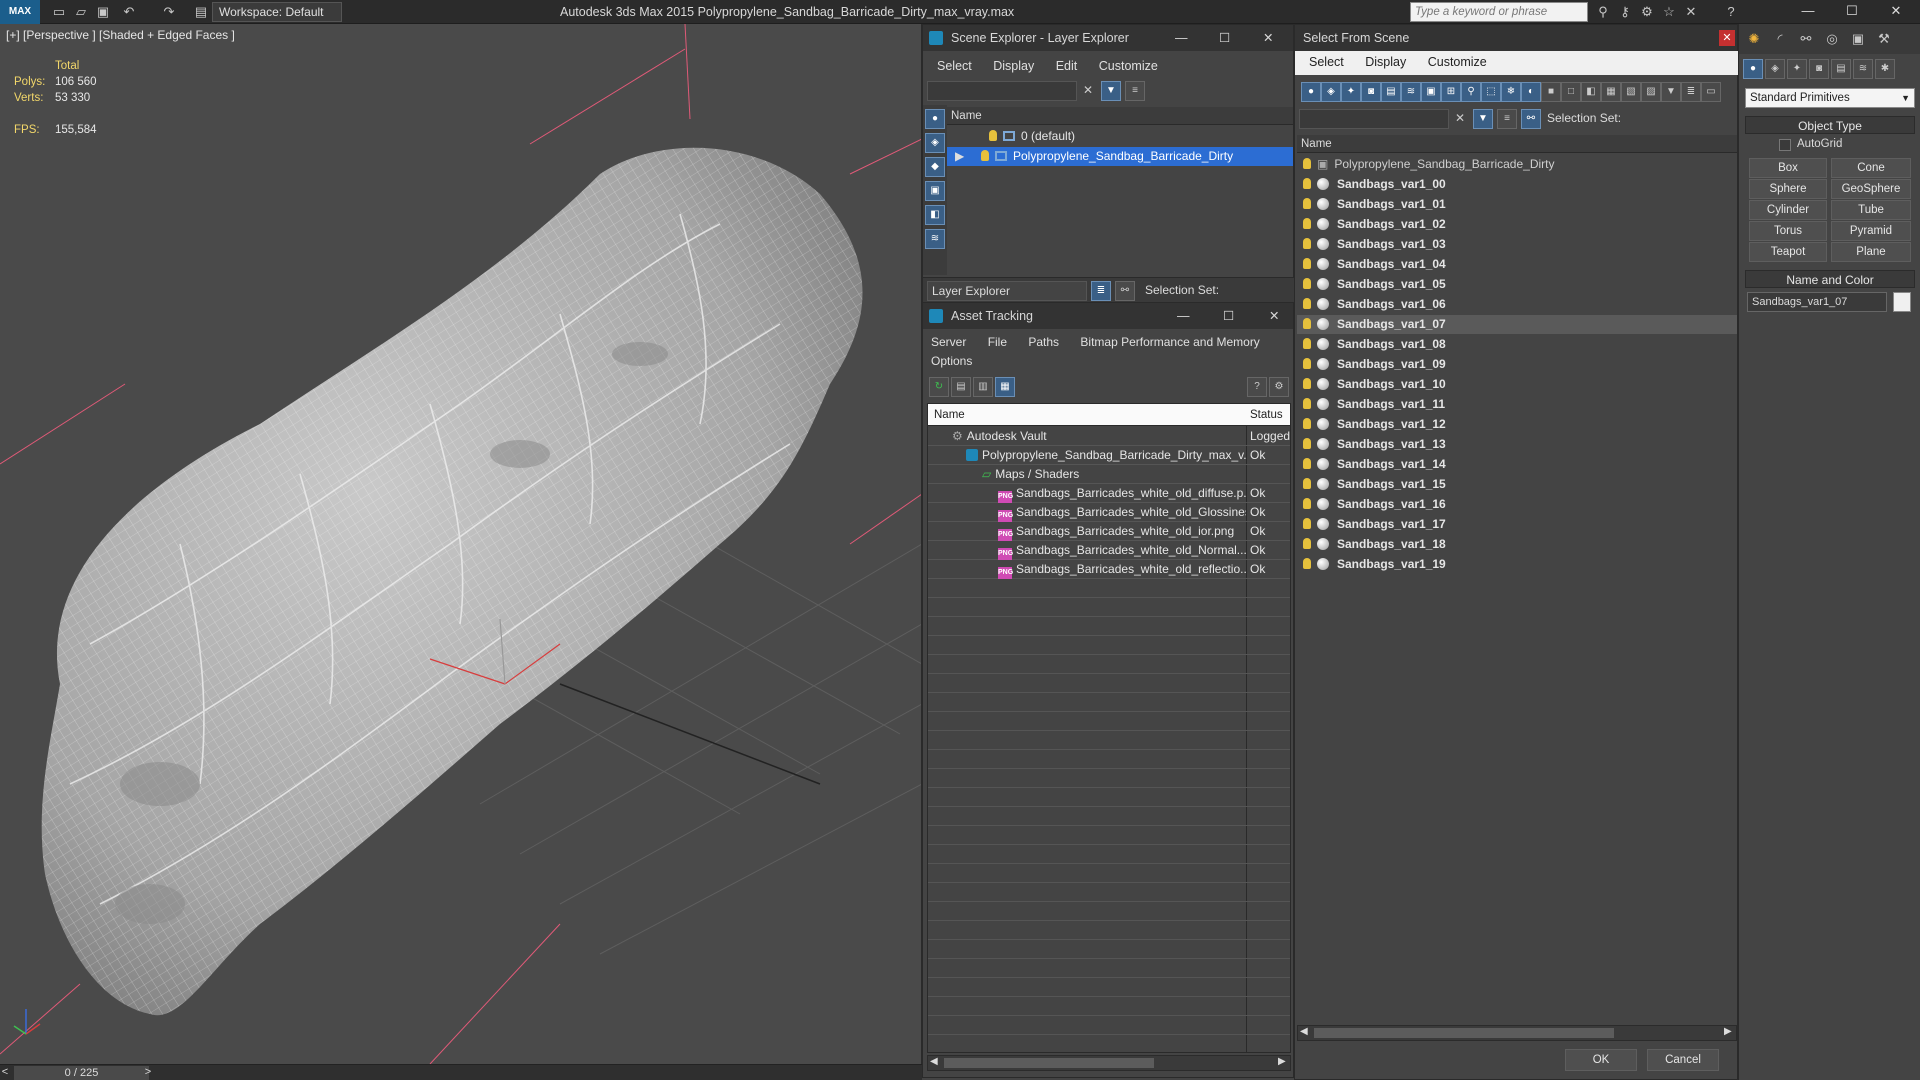 This screenshot has width=1920, height=1080. I want to click on display-lights-icon: ◆, so click(935, 167).